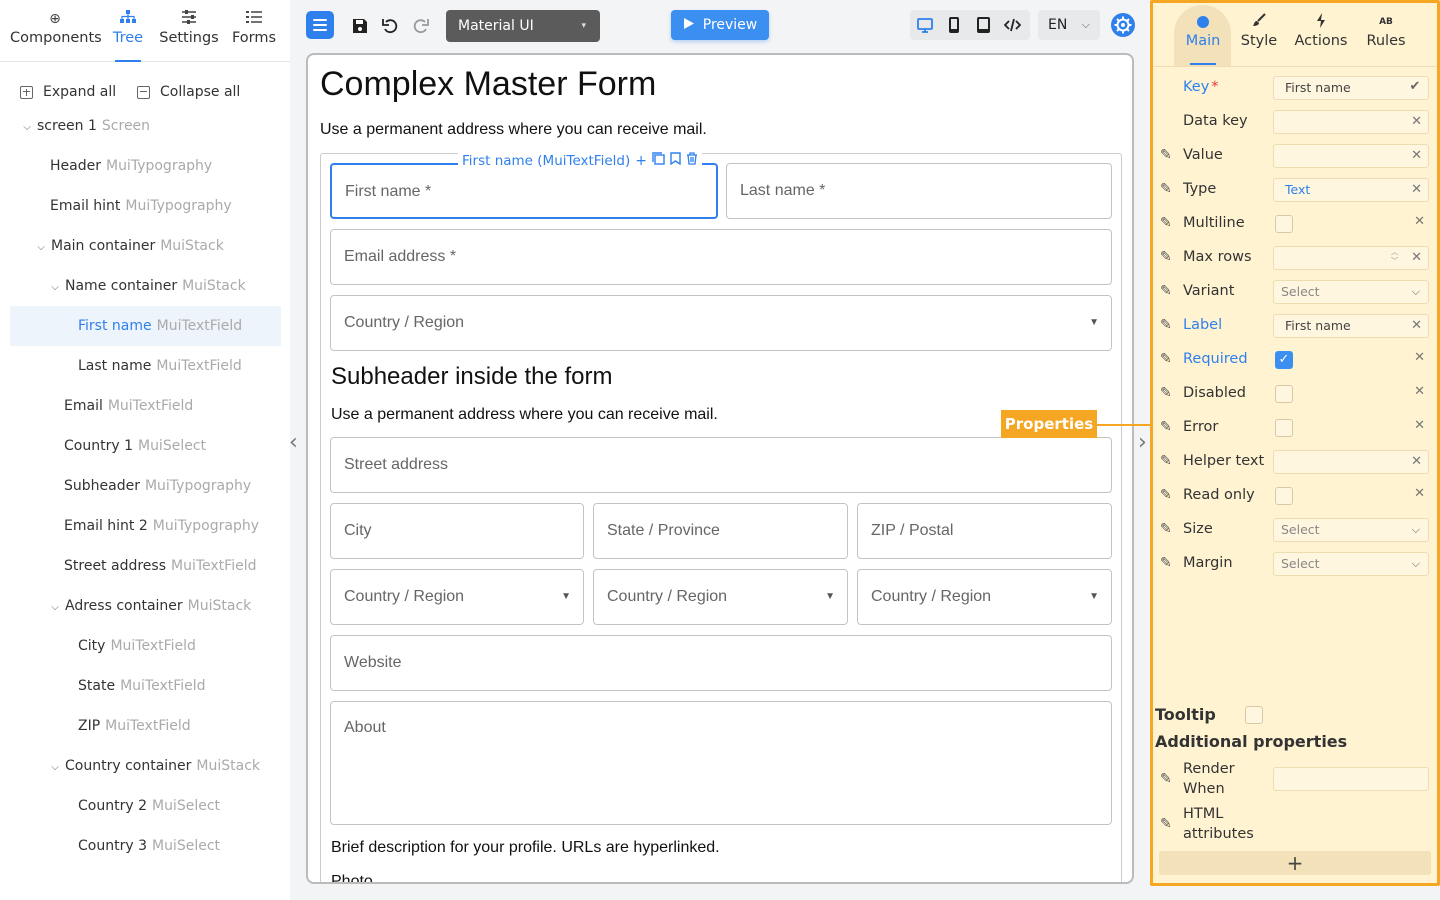 The image size is (1440, 900). Describe the element at coordinates (675, 161) in the screenshot. I see `bookmark-icon` at that location.